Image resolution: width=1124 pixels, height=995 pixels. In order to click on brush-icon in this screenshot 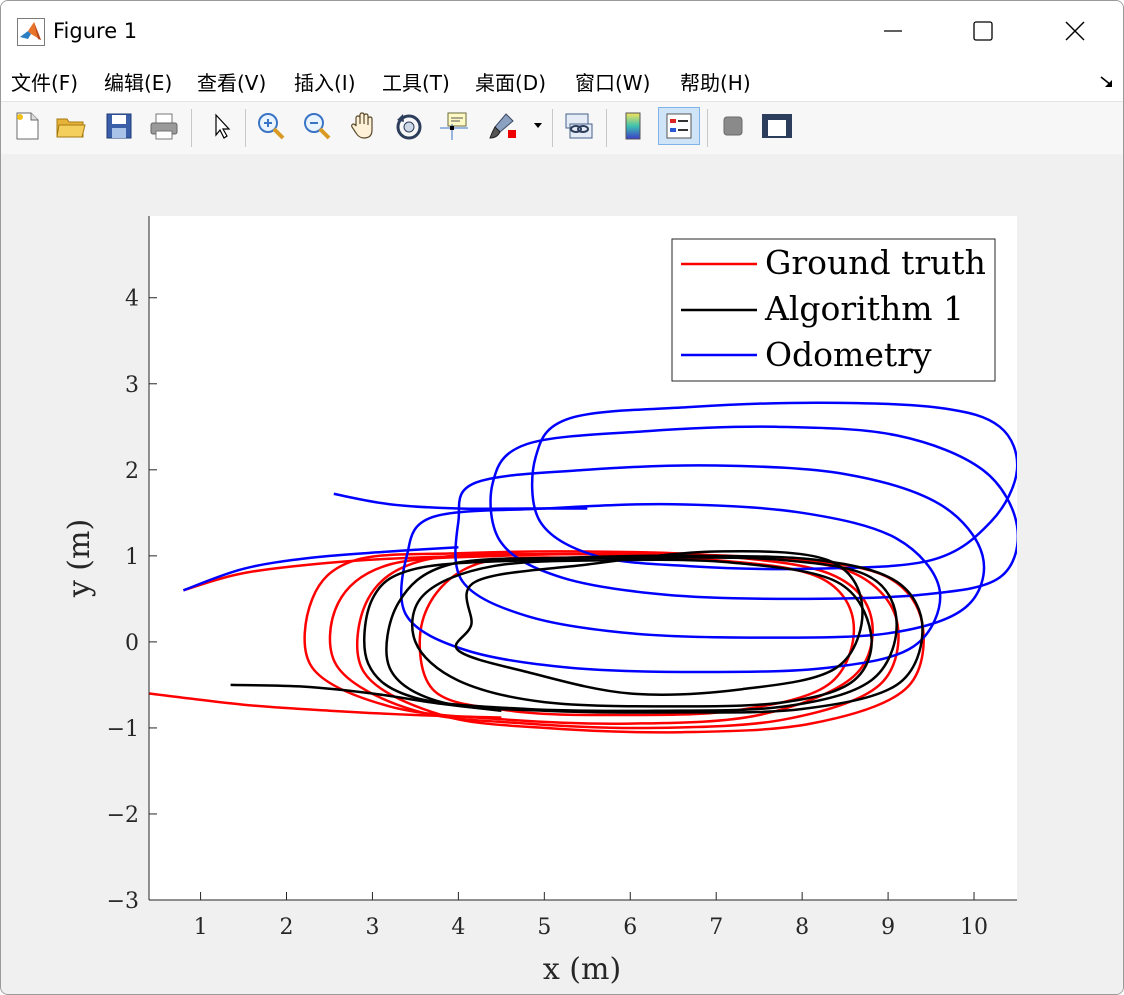, I will do `click(502, 126)`.